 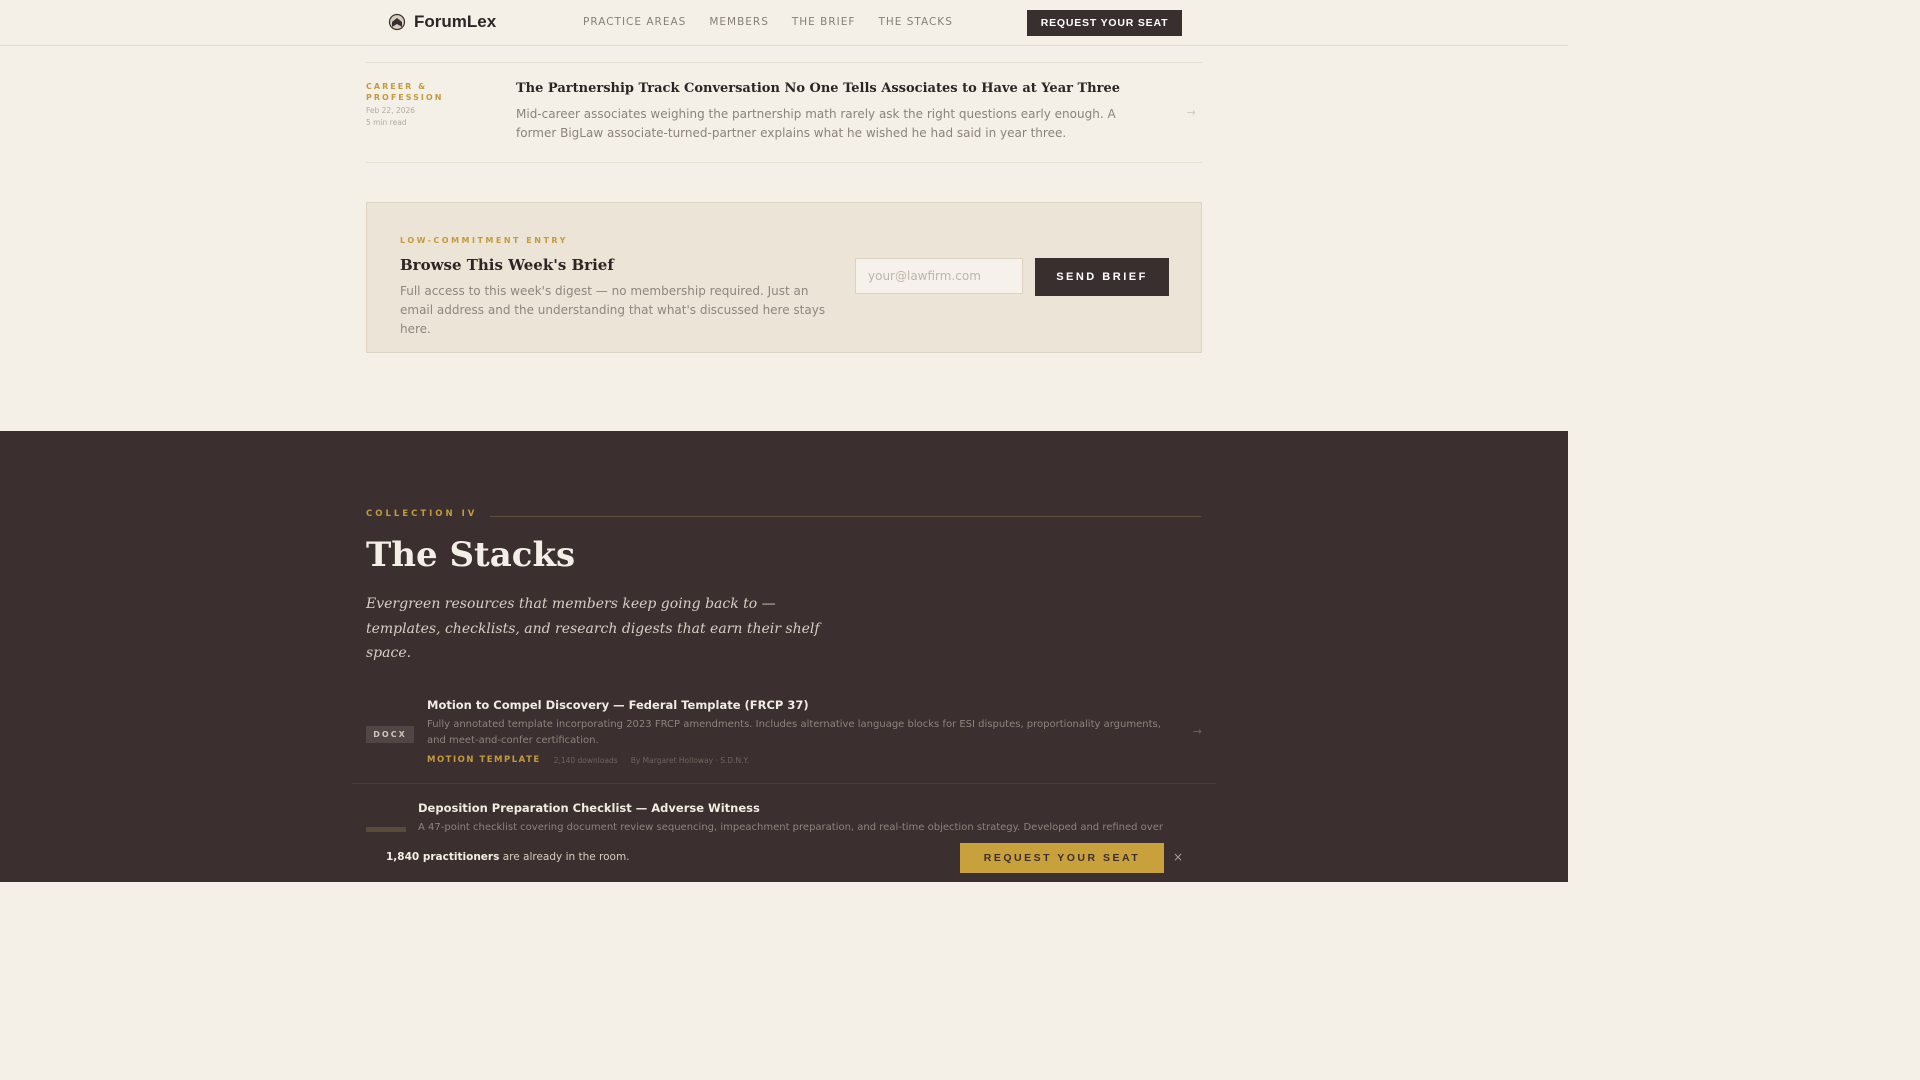 What do you see at coordinates (689, 760) in the screenshot?
I see `resource-author: By Margaret Holloway · S.D.N.Y.` at bounding box center [689, 760].